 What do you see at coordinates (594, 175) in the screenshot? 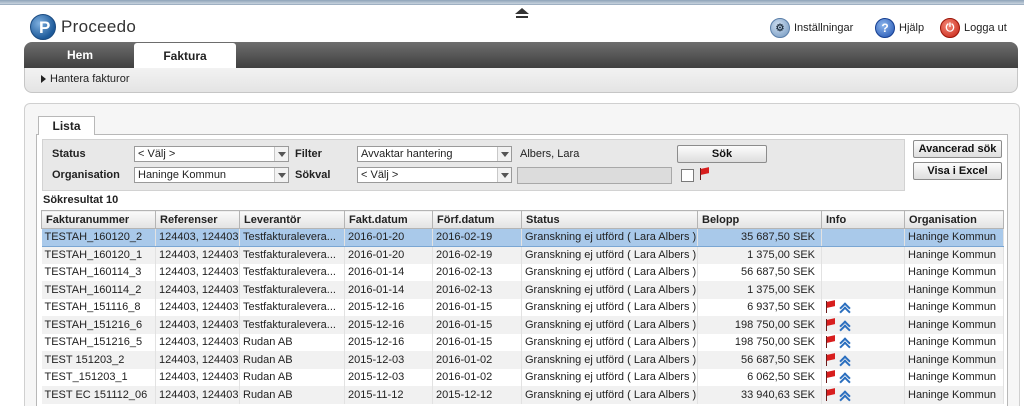
I see `sokval-text-input` at bounding box center [594, 175].